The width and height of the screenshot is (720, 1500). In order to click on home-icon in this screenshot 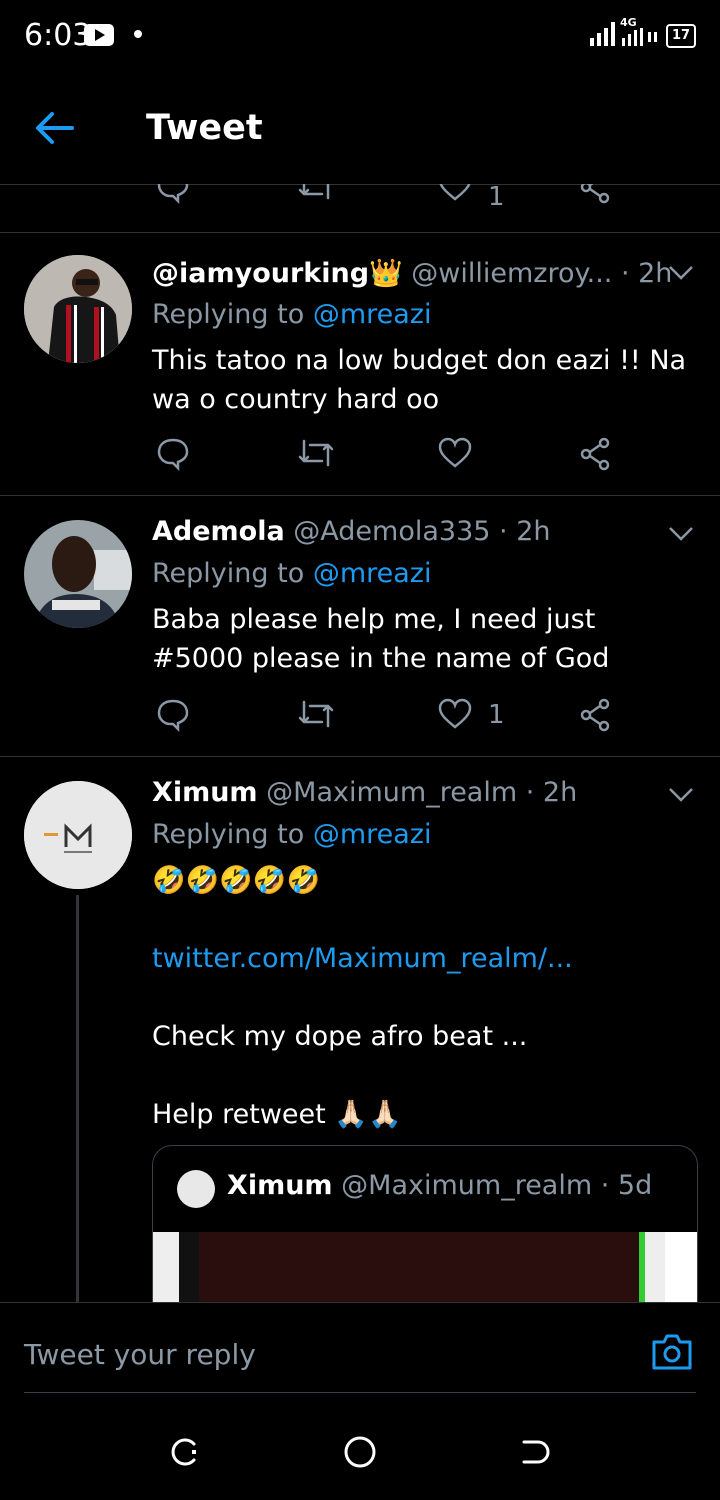, I will do `click(360, 1452)`.